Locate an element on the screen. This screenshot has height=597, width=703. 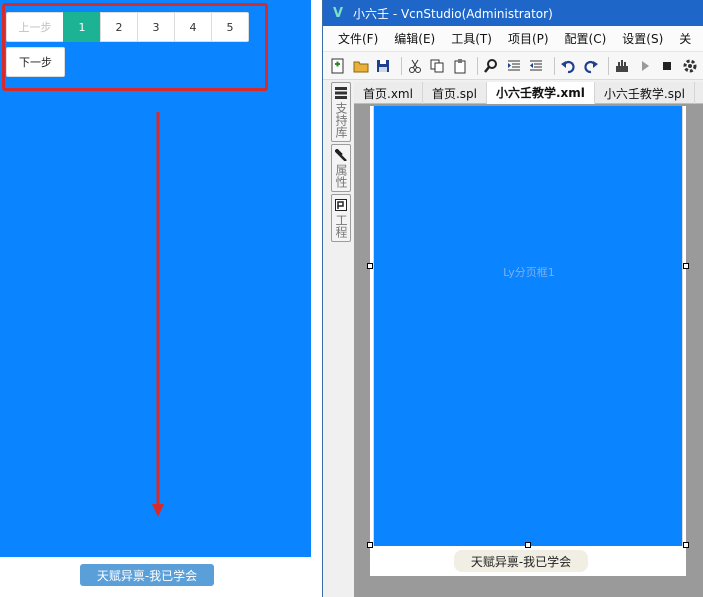
menu-bar: 文件(F) 编辑(E) 工具(T) 项目(P) 配置(C) 设置(S) 关 is located at coordinates (513, 39).